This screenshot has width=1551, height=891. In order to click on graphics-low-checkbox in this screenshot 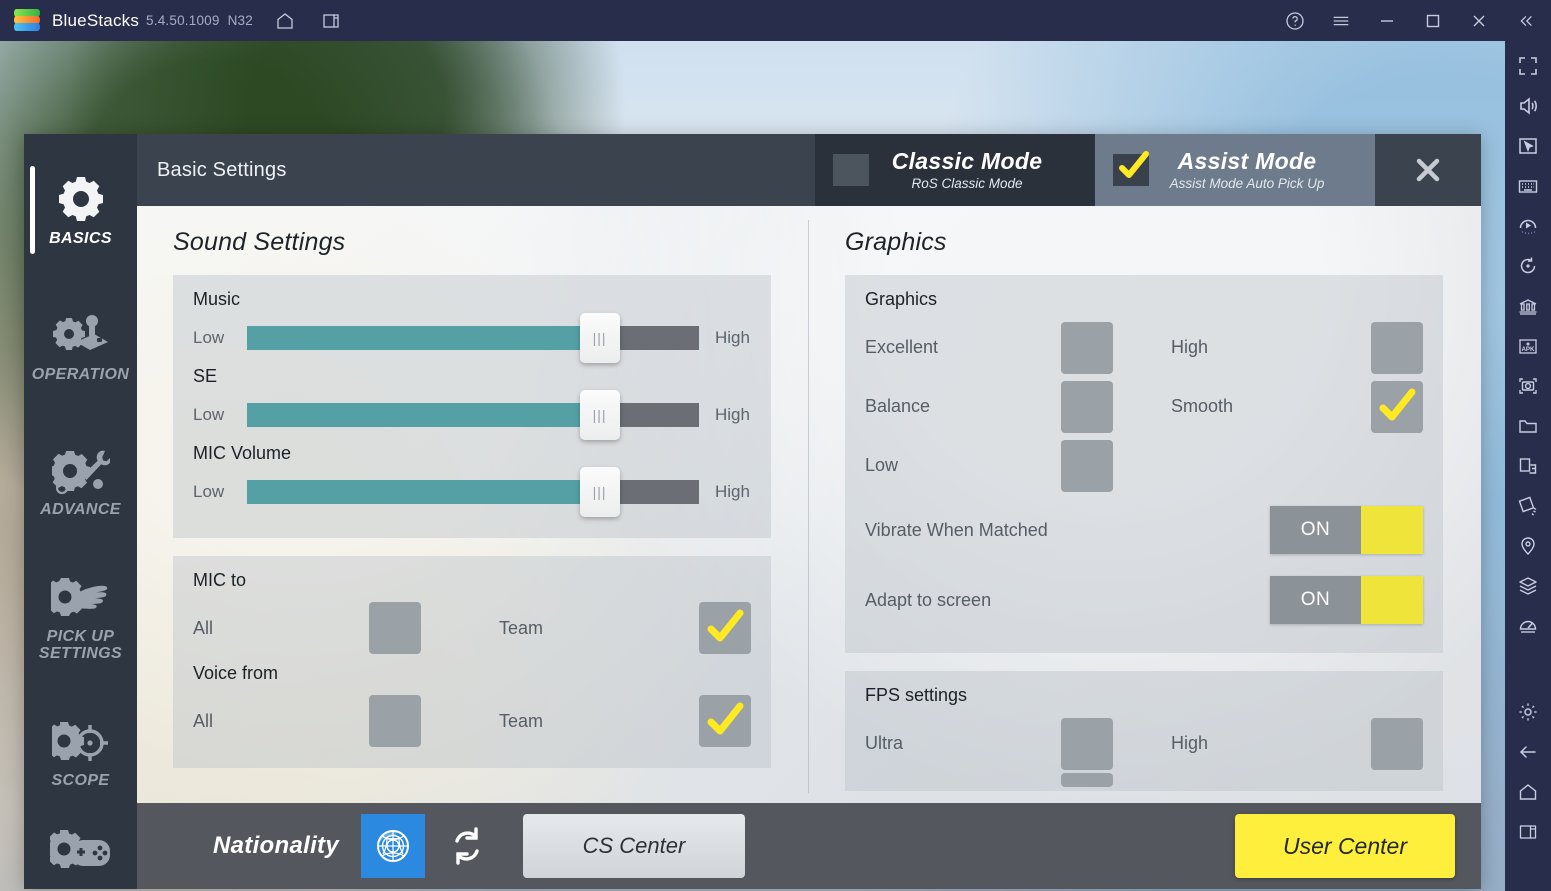, I will do `click(1087, 465)`.